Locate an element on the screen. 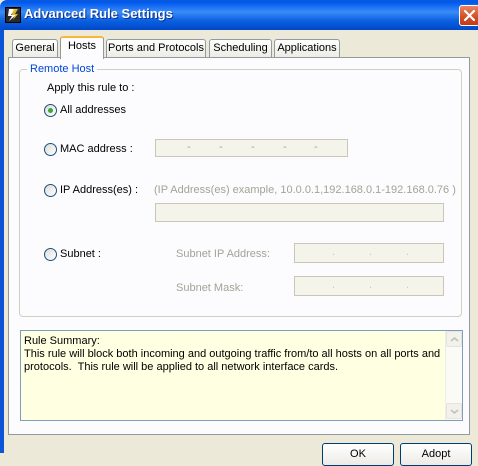 The width and height of the screenshot is (478, 466). scroll-up-button is located at coordinates (454, 339).